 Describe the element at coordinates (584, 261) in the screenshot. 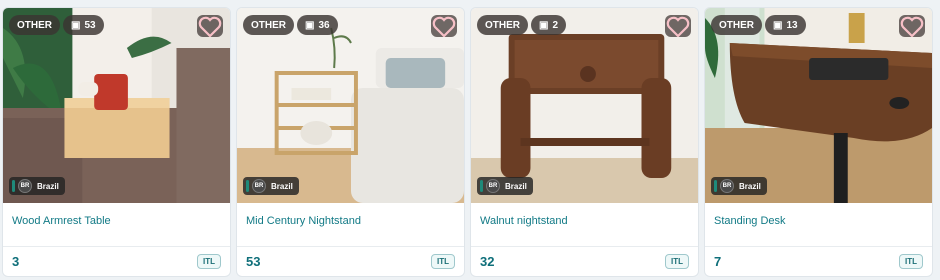

I see `card-footer: 32 ITL` at that location.